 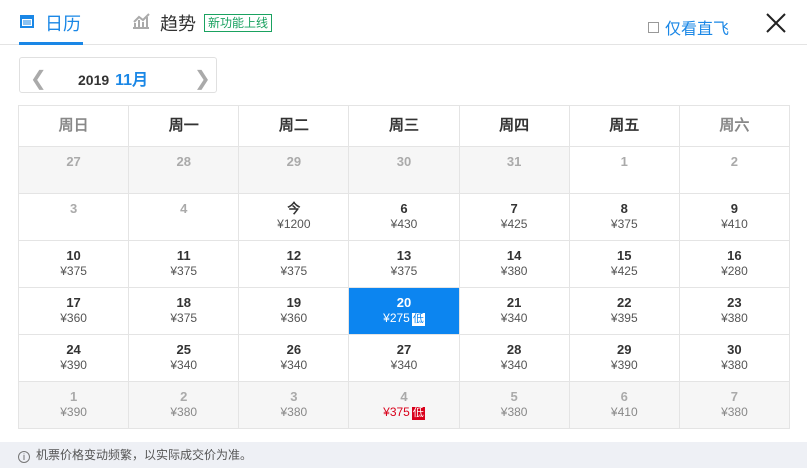 I want to click on day-cell: 10 ¥375, so click(x=74, y=264).